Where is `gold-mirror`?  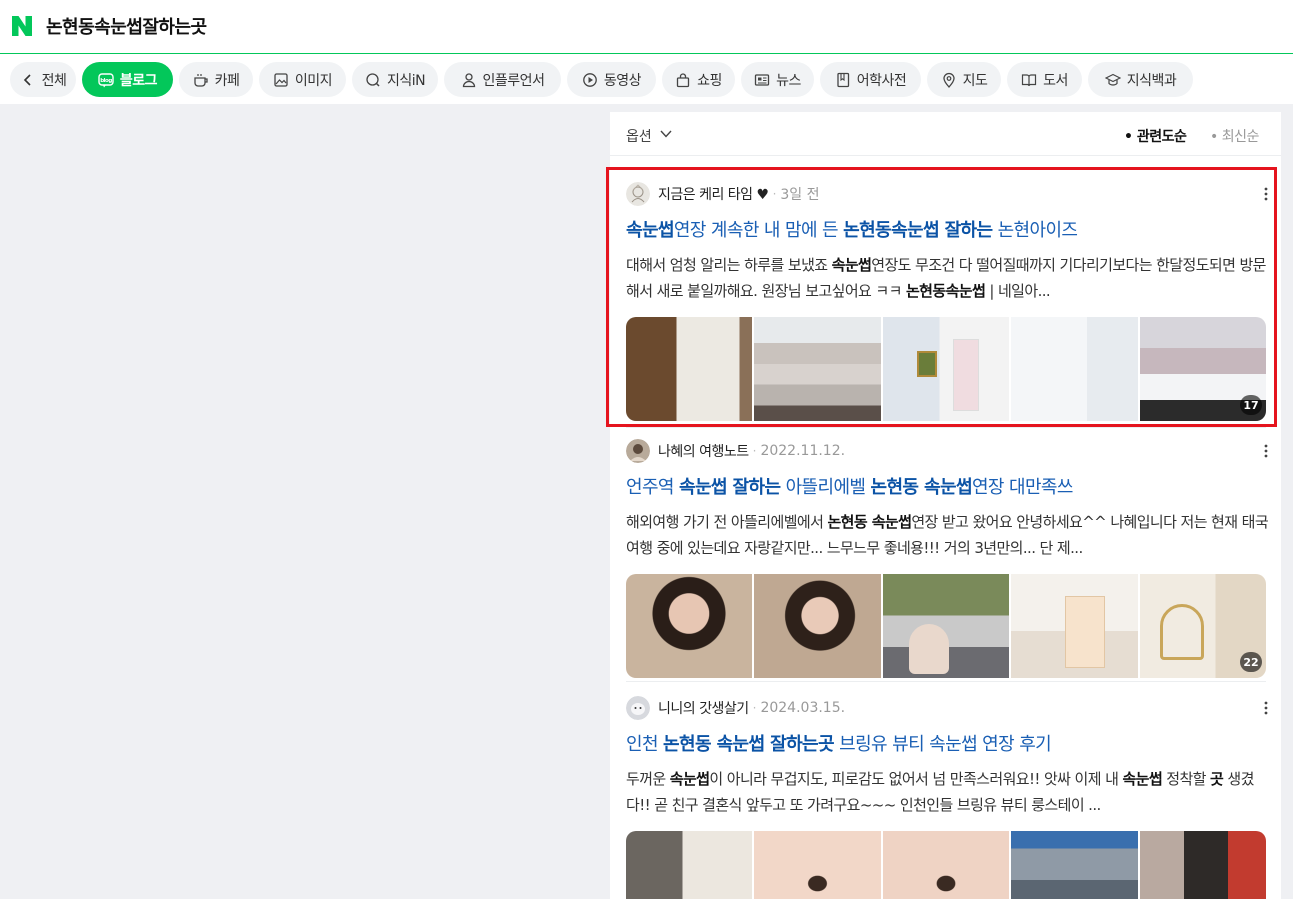
gold-mirror is located at coordinates (1181, 632).